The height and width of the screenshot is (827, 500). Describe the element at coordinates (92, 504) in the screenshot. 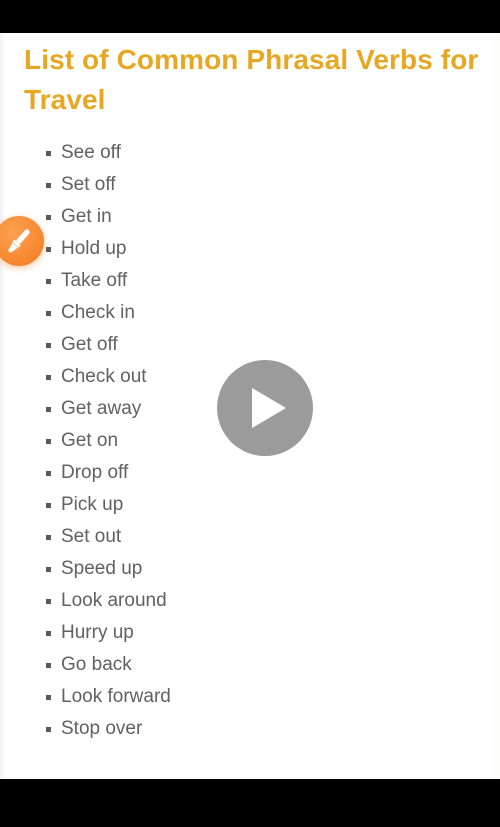

I see `list-item-label: Pick up` at that location.